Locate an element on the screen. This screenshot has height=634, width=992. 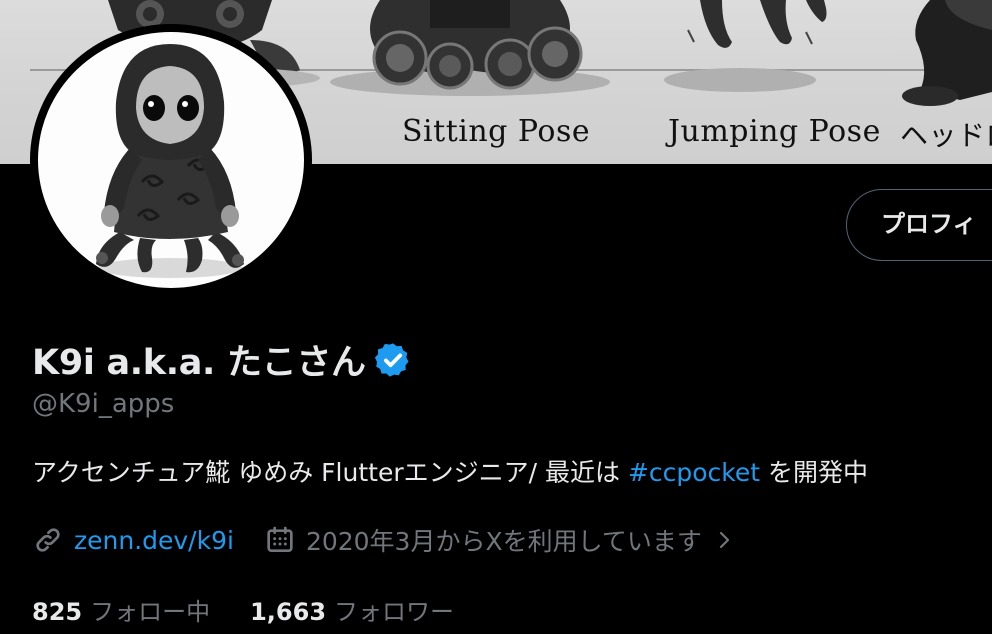
chevron-right-icon is located at coordinates (724, 540).